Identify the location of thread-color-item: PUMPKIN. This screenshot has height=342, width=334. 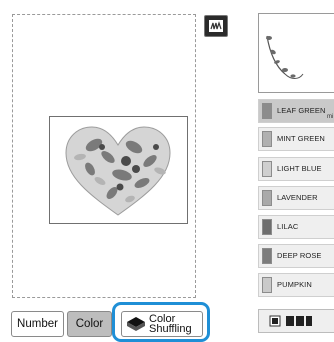
(296, 285).